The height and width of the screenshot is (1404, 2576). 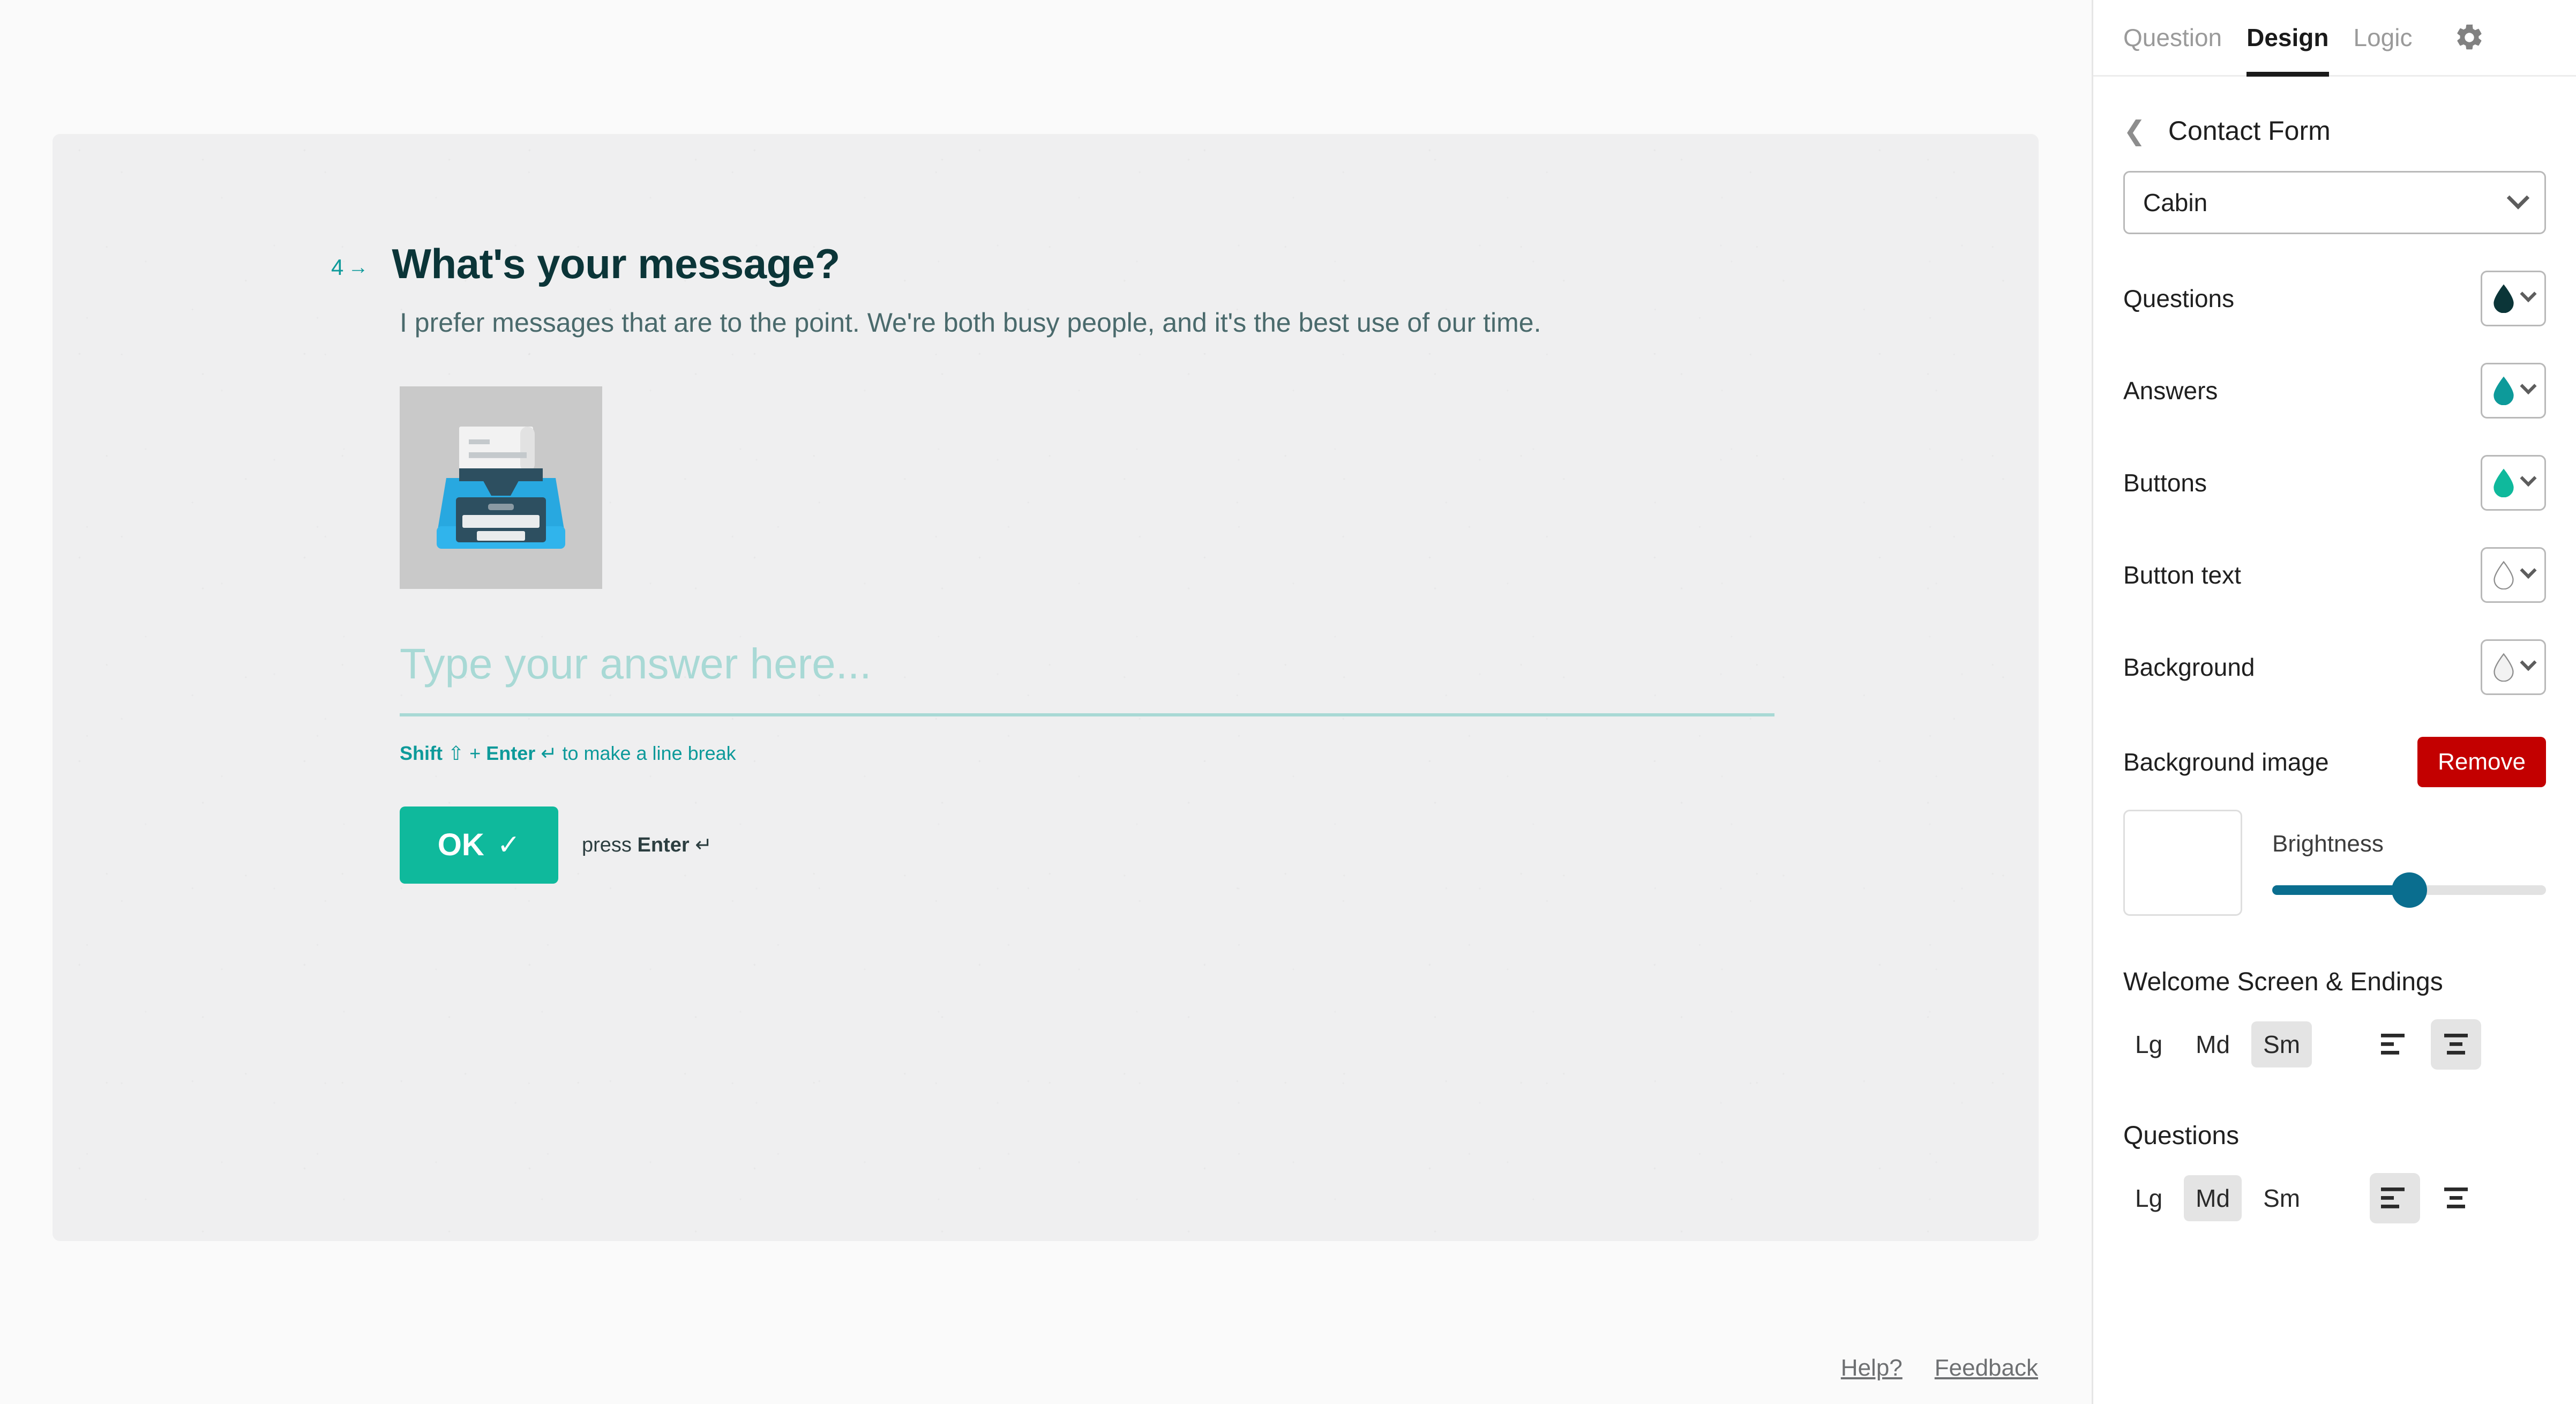 What do you see at coordinates (509, 845) in the screenshot?
I see `check-icon: ✓` at bounding box center [509, 845].